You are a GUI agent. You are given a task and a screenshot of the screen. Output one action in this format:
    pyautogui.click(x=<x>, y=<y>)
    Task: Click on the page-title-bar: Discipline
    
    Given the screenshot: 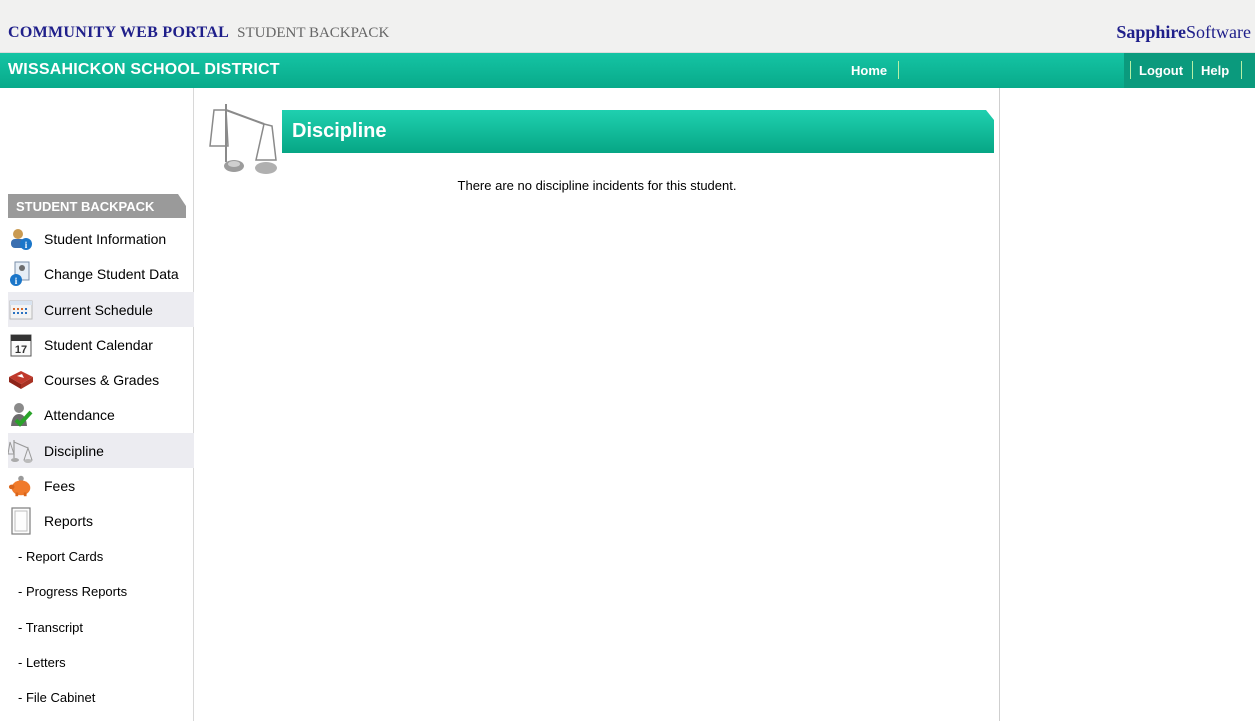 What is the action you would take?
    pyautogui.click(x=638, y=131)
    